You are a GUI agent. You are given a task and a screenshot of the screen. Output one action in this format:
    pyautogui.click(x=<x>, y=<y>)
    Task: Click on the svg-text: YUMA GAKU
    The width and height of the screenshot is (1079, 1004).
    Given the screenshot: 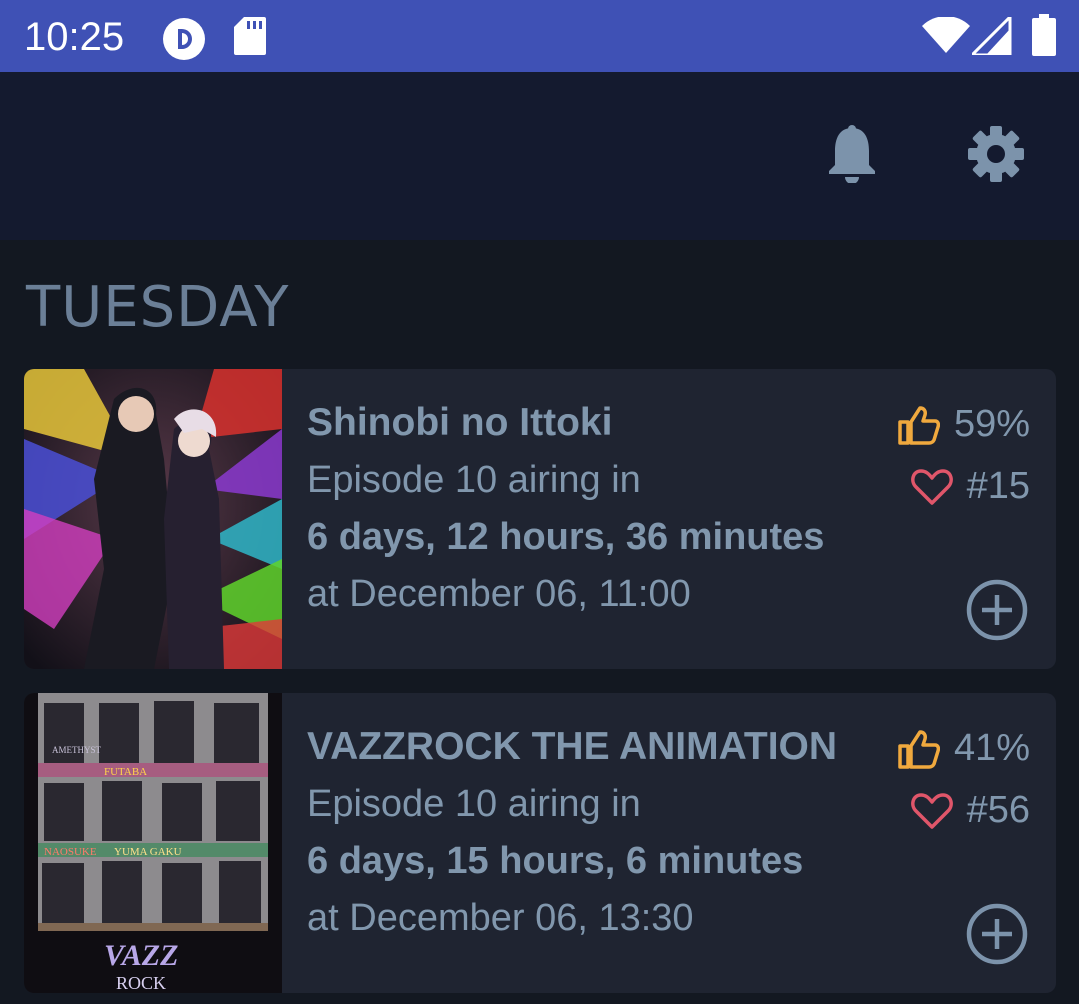 What is the action you would take?
    pyautogui.click(x=148, y=852)
    